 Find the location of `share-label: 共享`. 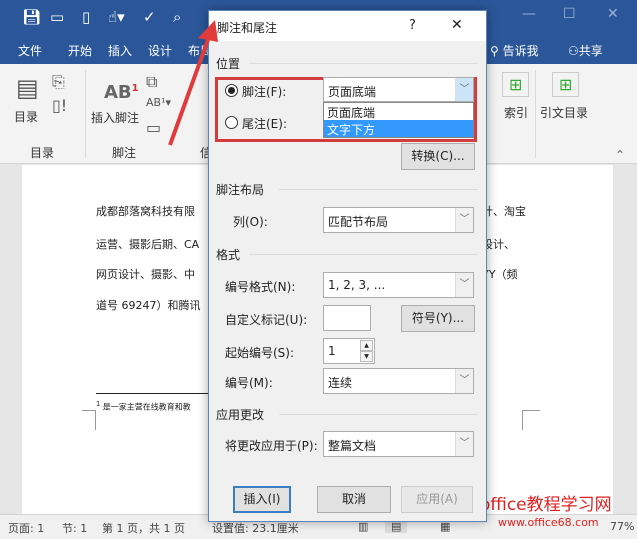

share-label: 共享 is located at coordinates (590, 51).